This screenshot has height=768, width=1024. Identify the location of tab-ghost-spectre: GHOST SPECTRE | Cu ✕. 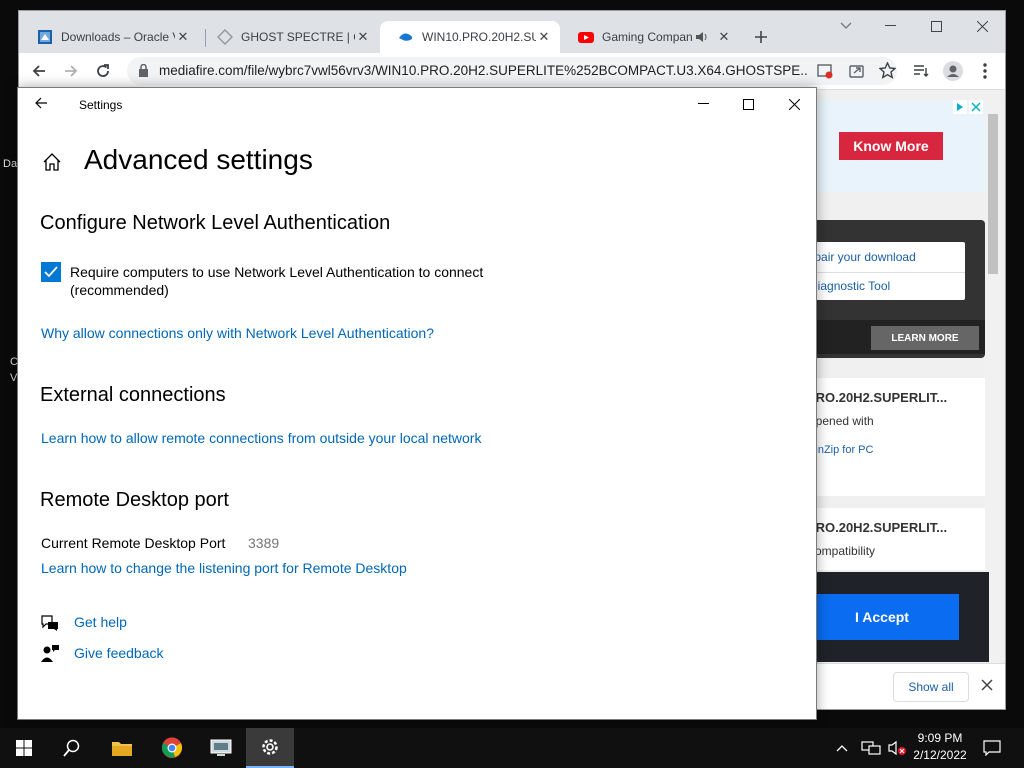
(289, 37).